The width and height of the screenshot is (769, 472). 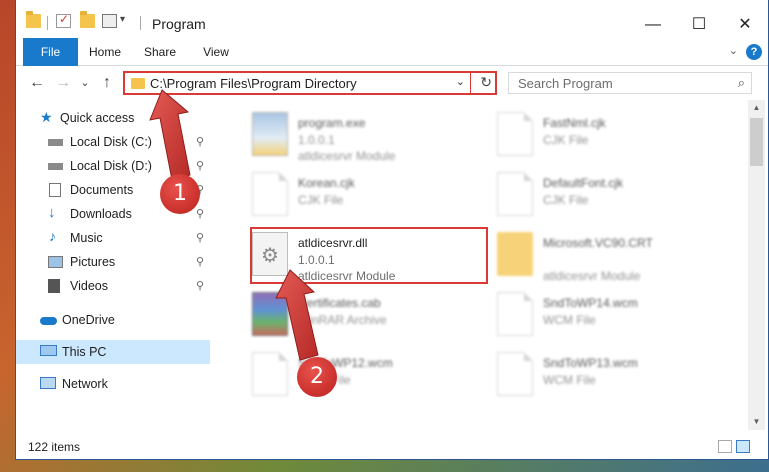 What do you see at coordinates (756, 422) in the screenshot?
I see `scroll-down-icon: ▼` at bounding box center [756, 422].